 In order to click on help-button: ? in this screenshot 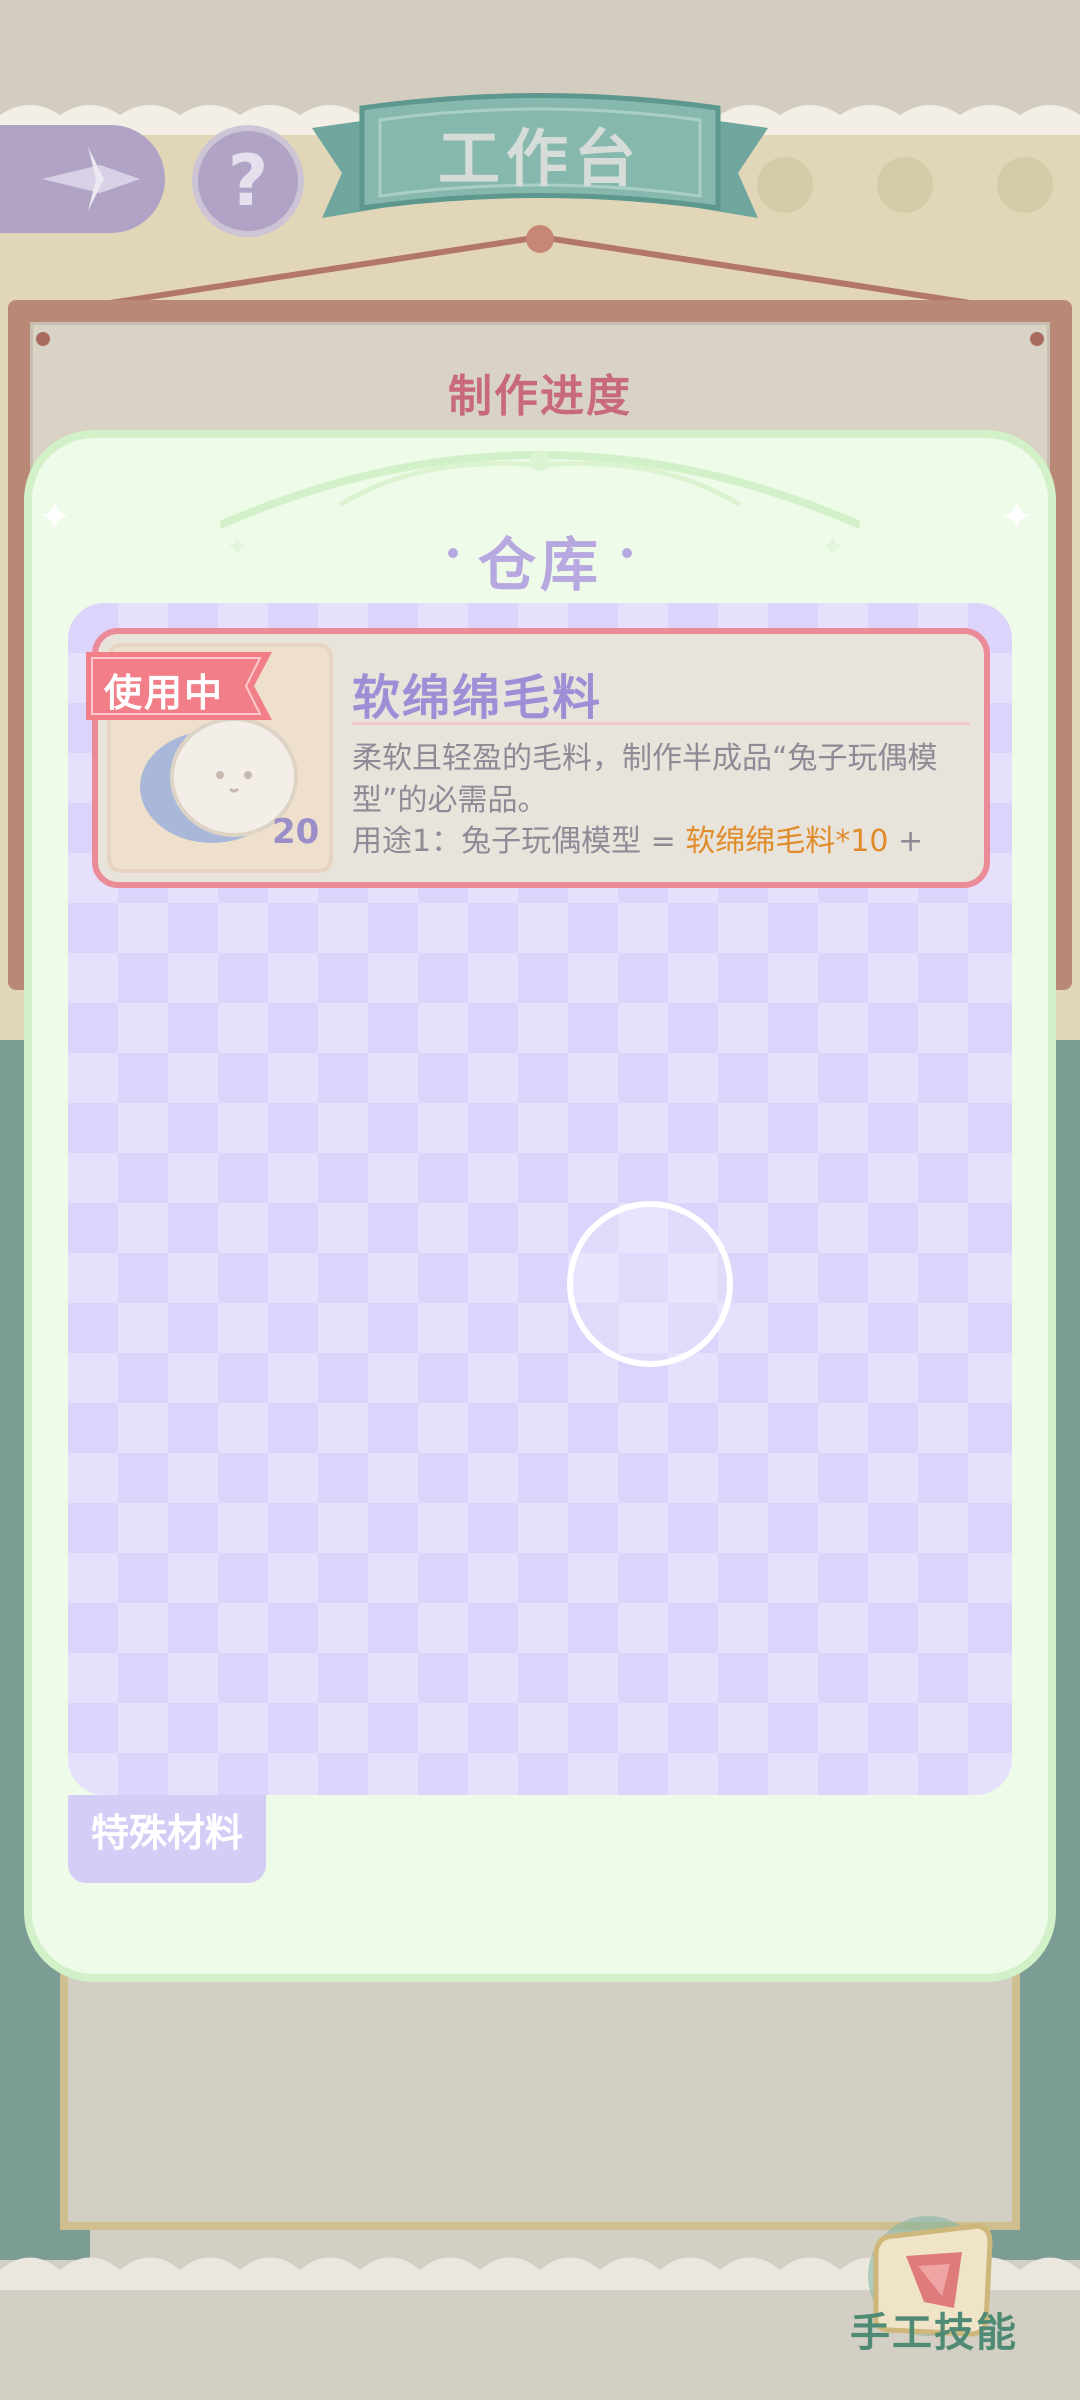, I will do `click(248, 181)`.